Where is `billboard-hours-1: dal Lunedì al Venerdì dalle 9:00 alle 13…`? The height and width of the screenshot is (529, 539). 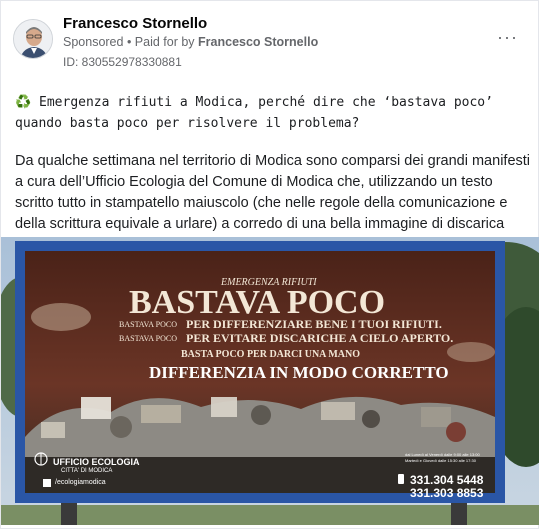 billboard-hours-1: dal Lunedì al Venerdì dalle 9:00 alle 13… is located at coordinates (442, 454).